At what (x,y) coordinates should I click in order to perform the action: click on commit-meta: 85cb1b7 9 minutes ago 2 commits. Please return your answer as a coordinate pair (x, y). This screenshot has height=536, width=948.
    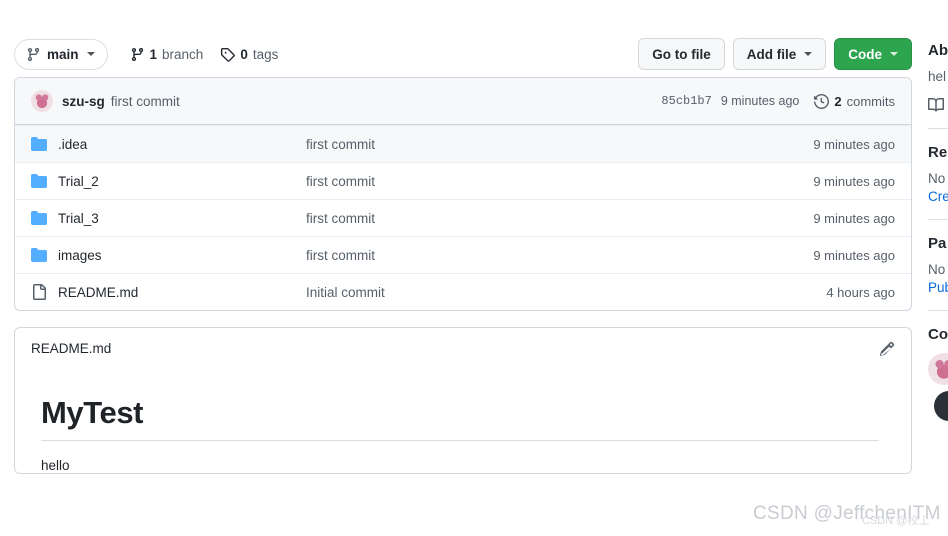
    Looking at the image, I should click on (778, 101).